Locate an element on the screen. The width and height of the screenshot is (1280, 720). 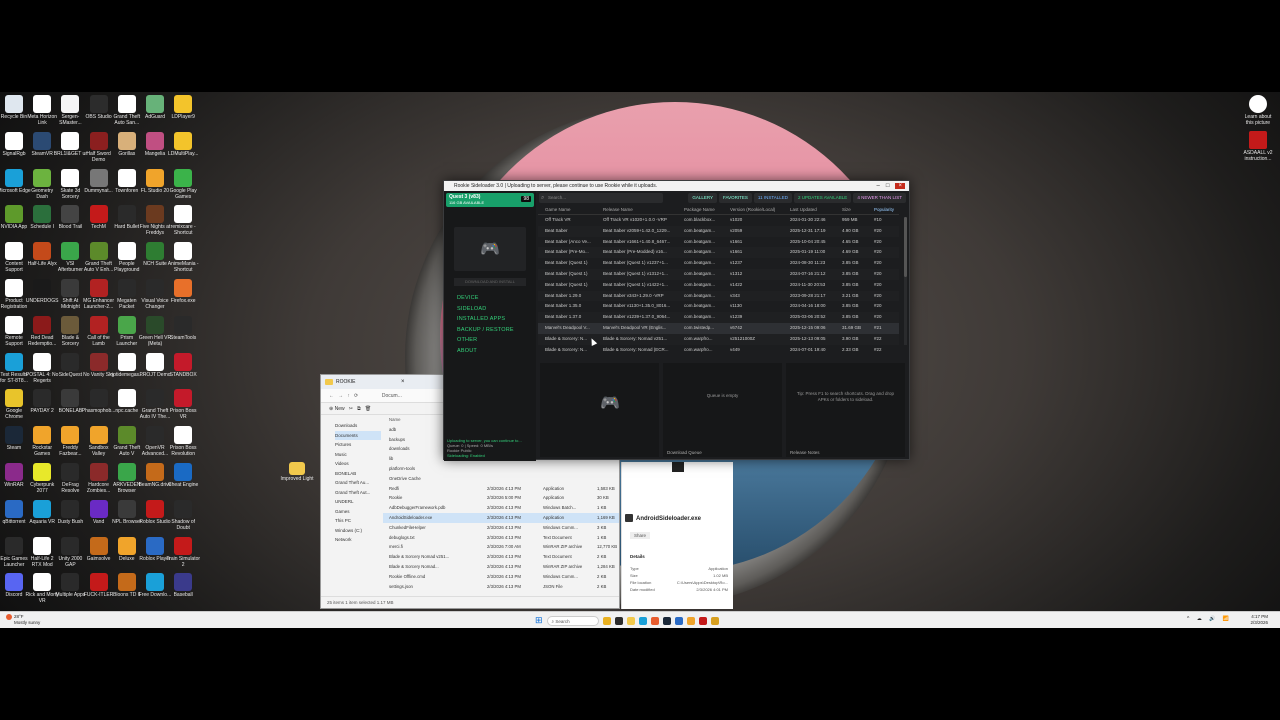
scroll-thumb is located at coordinates (905, 247).